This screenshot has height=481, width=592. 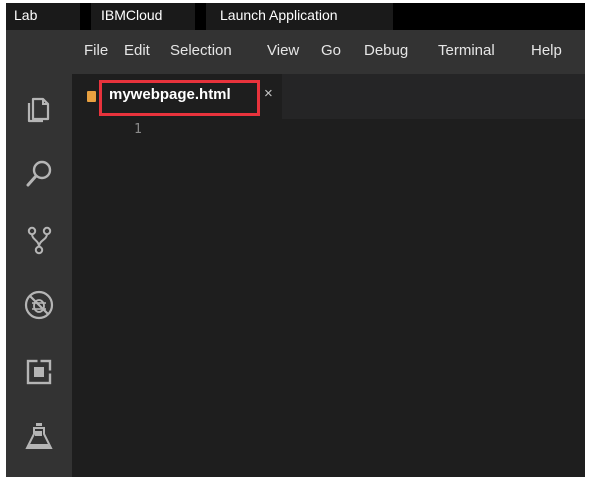 What do you see at coordinates (466, 52) in the screenshot?
I see `menu-terminal: Terminal` at bounding box center [466, 52].